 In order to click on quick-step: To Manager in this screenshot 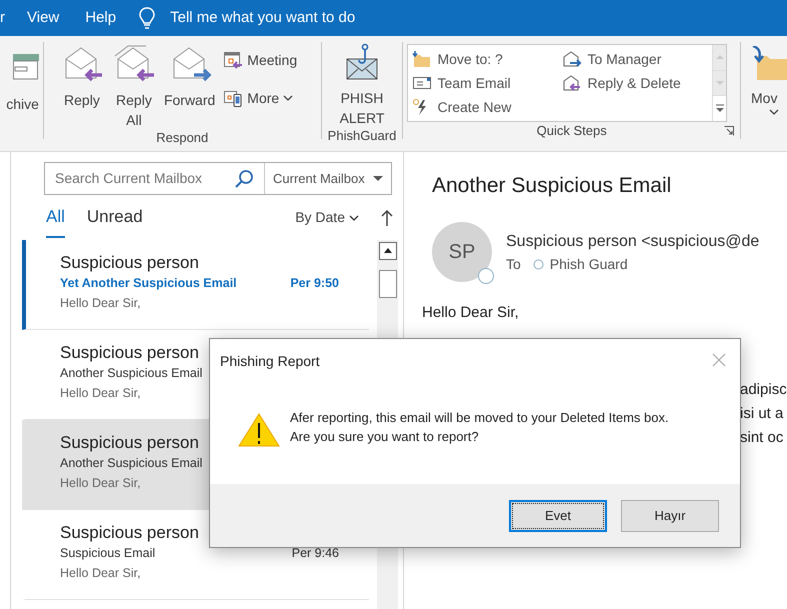, I will do `click(637, 59)`.